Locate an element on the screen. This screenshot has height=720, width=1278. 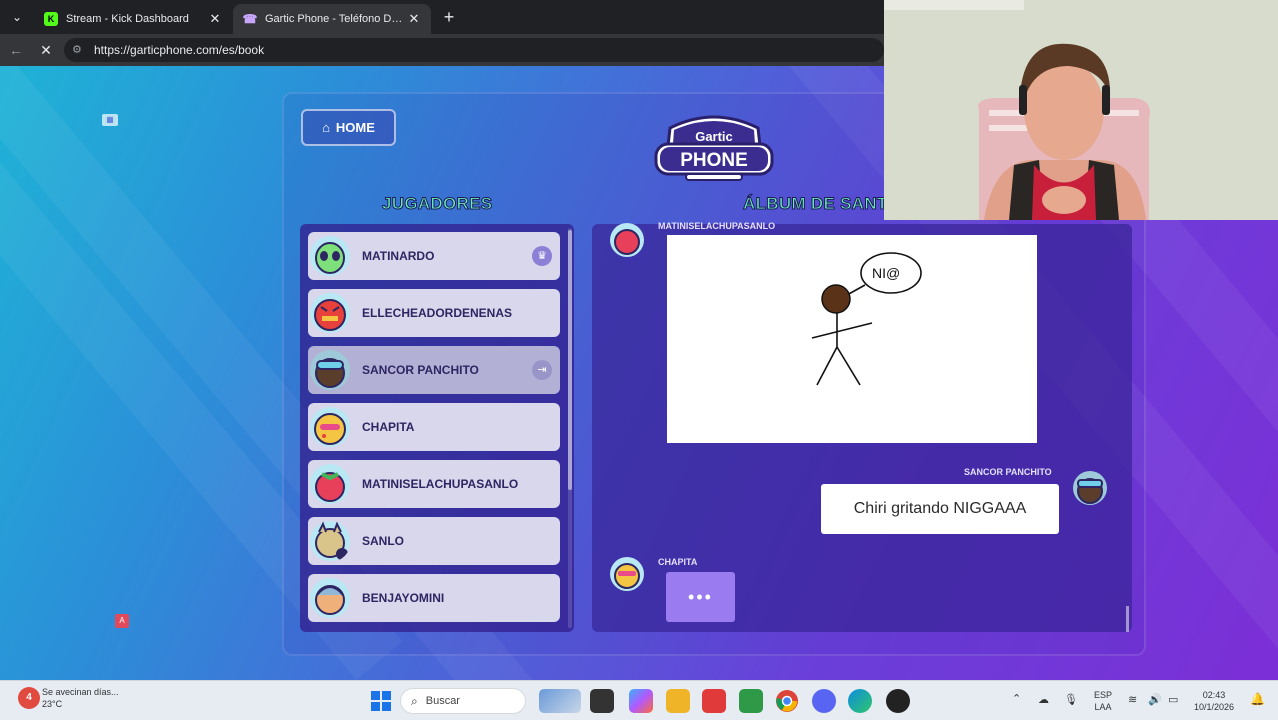
cat-avatar-icon is located at coordinates (330, 541).